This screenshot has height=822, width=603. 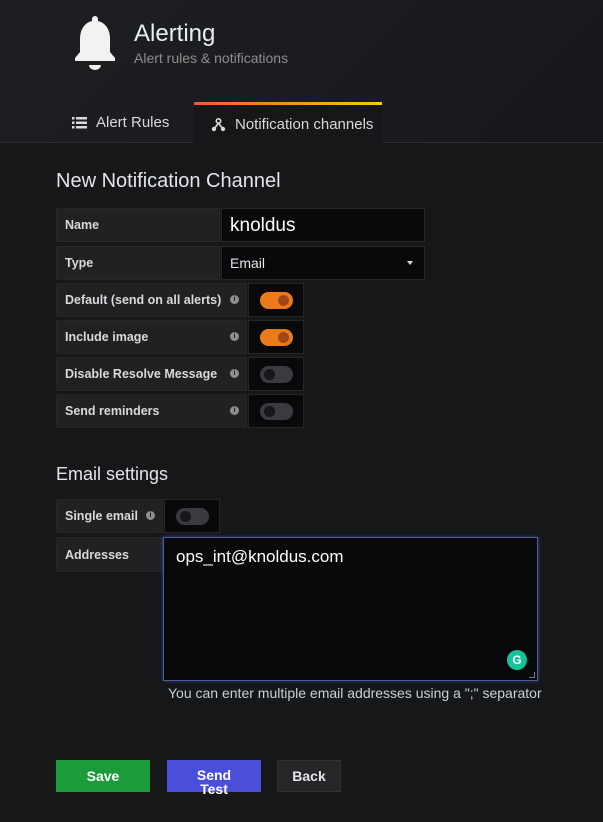 What do you see at coordinates (79, 122) in the screenshot?
I see `list-icon` at bounding box center [79, 122].